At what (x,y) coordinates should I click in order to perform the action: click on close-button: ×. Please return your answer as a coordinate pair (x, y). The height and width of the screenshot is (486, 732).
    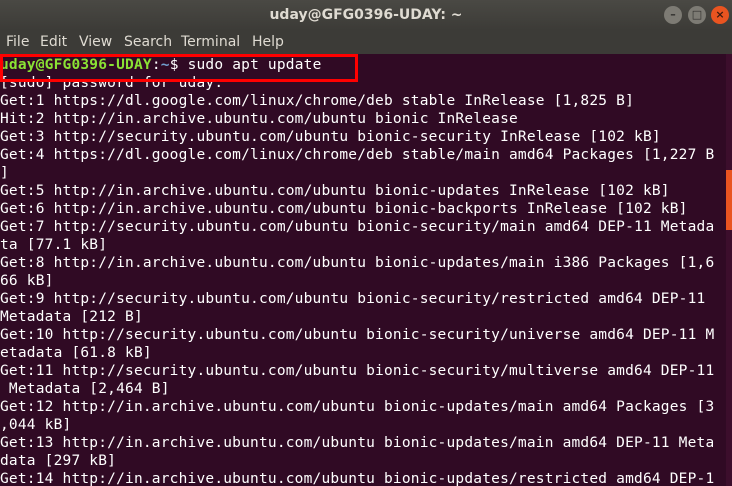
    Looking at the image, I should click on (720, 15).